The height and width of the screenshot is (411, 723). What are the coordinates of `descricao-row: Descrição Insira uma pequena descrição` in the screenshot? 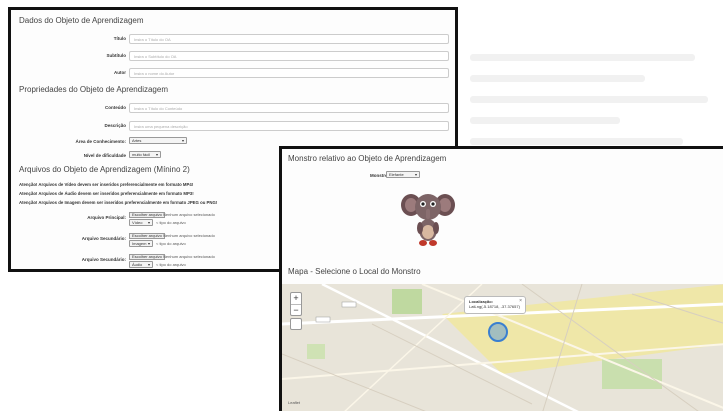 It's located at (233, 126).